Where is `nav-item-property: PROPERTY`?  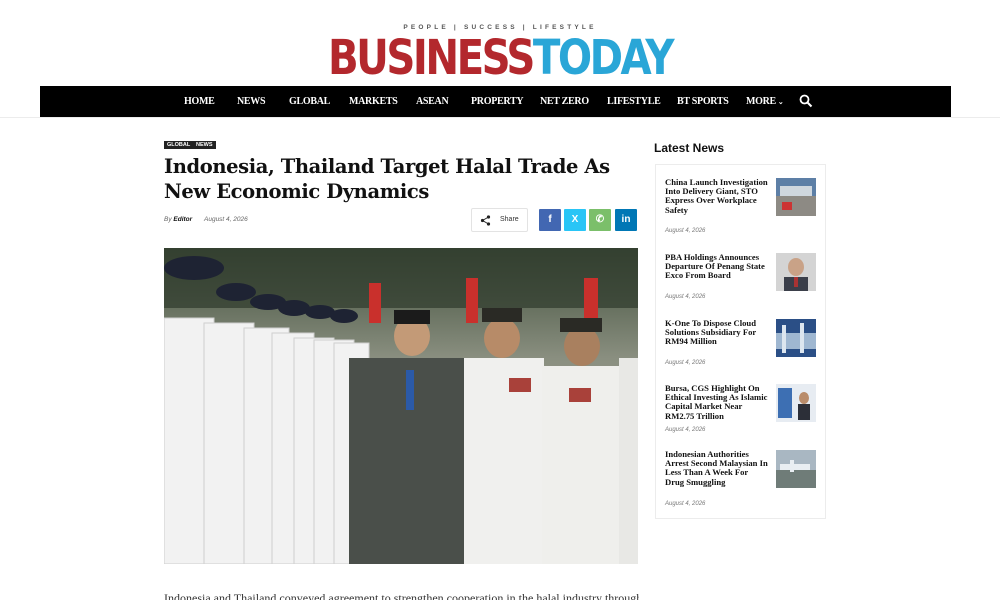
nav-item-property: PROPERTY is located at coordinates (497, 101).